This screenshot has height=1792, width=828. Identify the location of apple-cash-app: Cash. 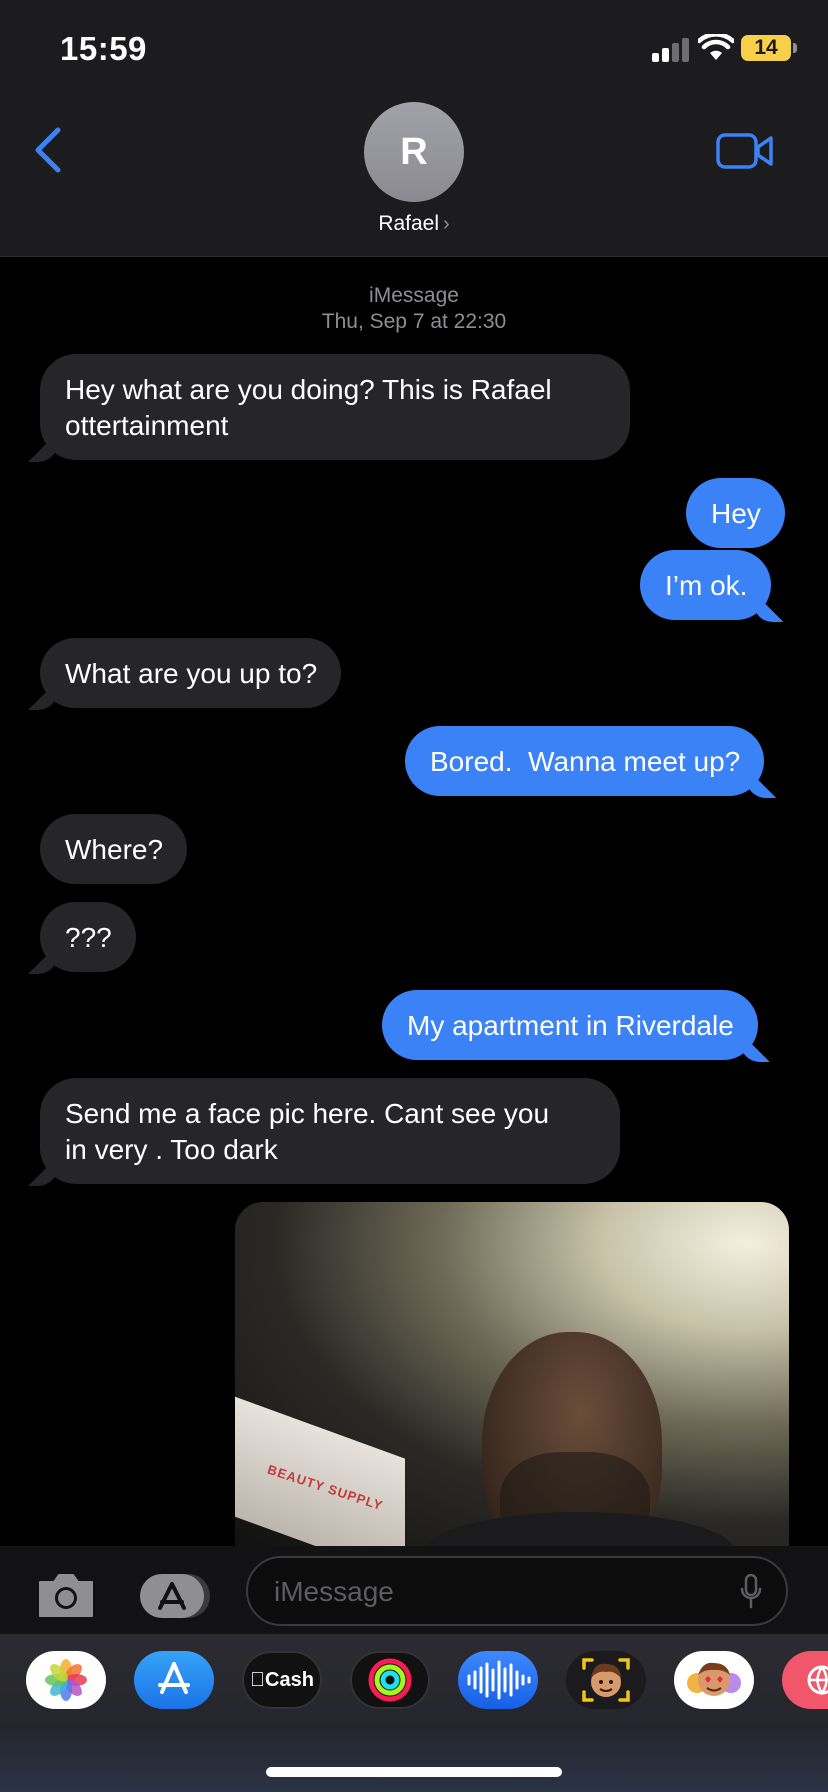
(282, 1680).